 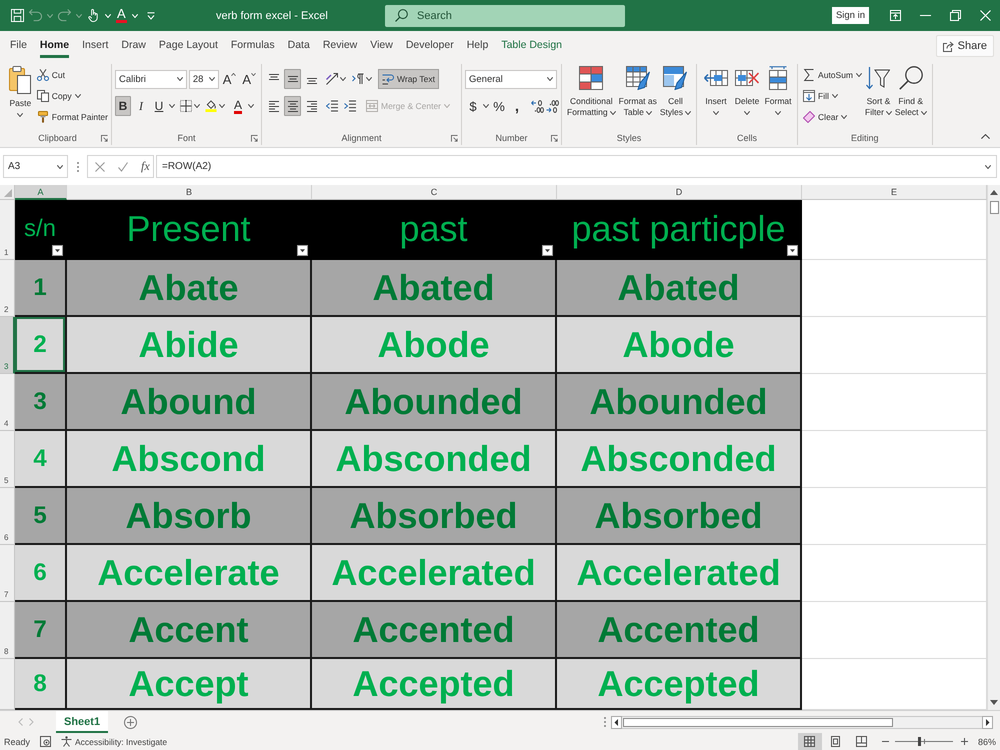 What do you see at coordinates (72, 116) in the screenshot?
I see `format-painter-button: Format Painter` at bounding box center [72, 116].